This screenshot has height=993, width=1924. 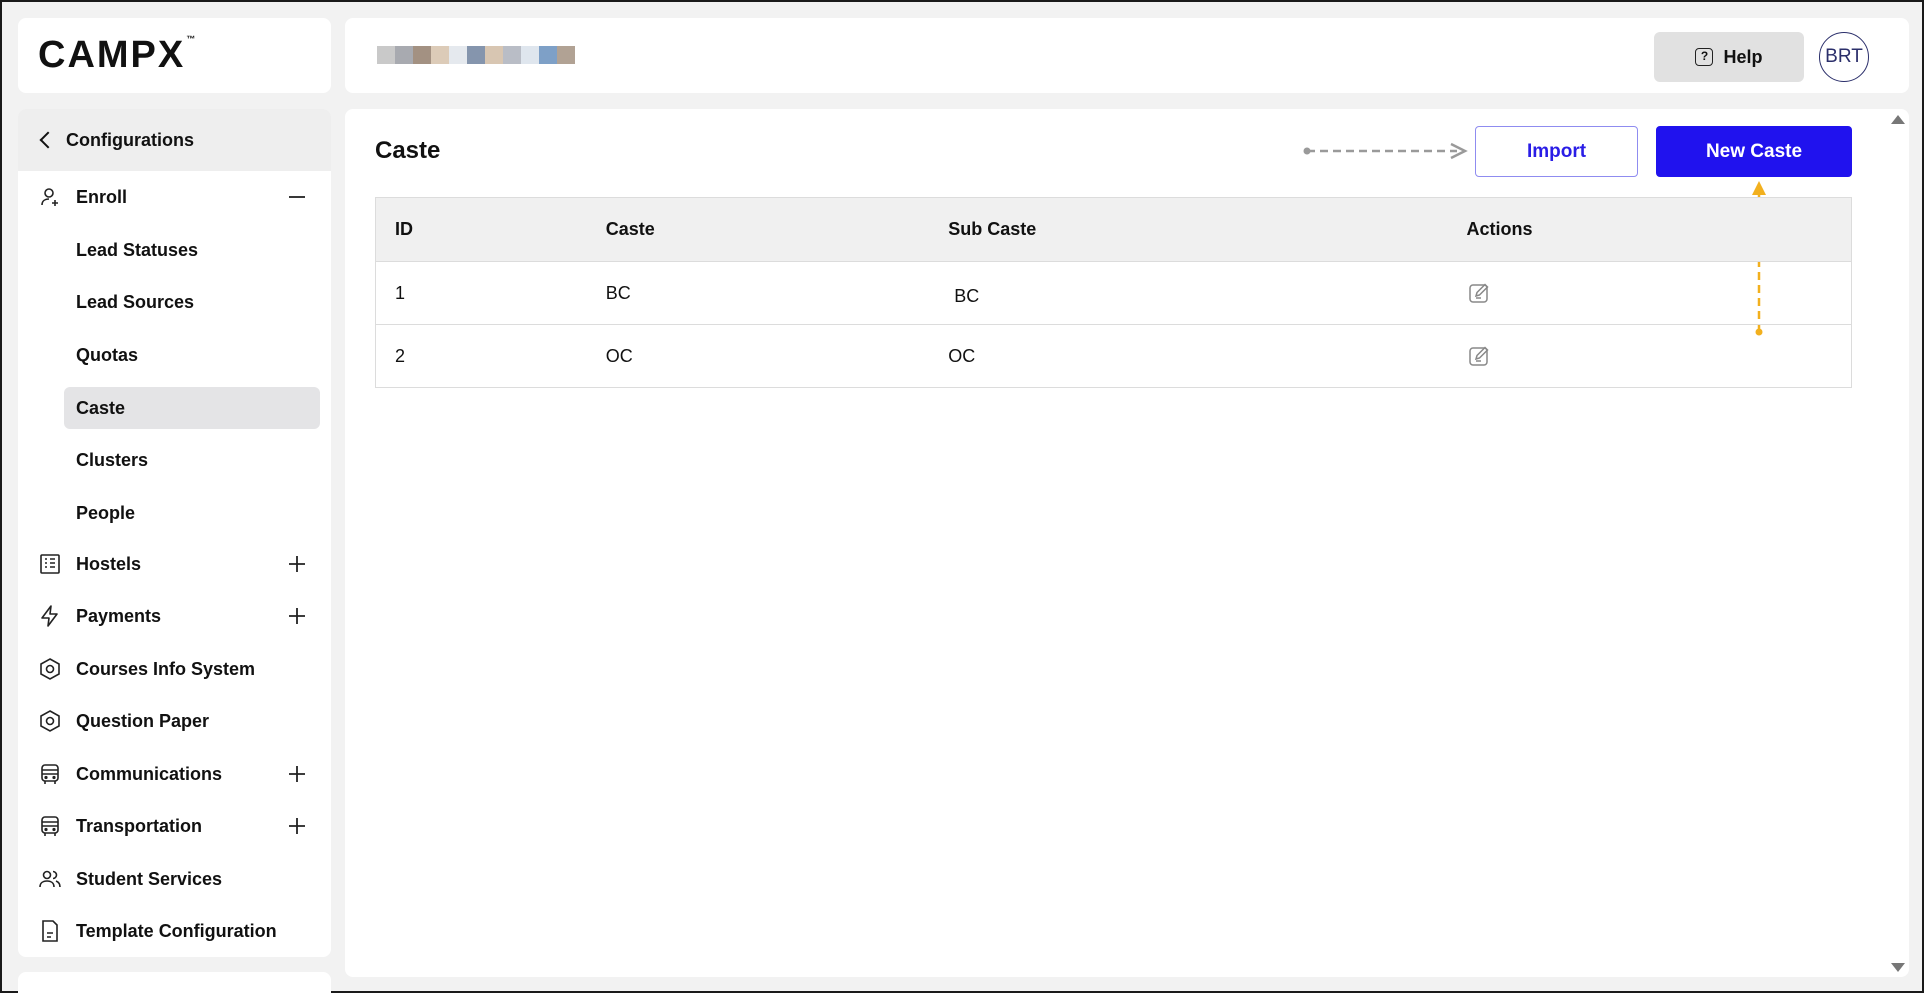 What do you see at coordinates (1188, 229) in the screenshot?
I see `column-header-sub-caste: Sub Caste` at bounding box center [1188, 229].